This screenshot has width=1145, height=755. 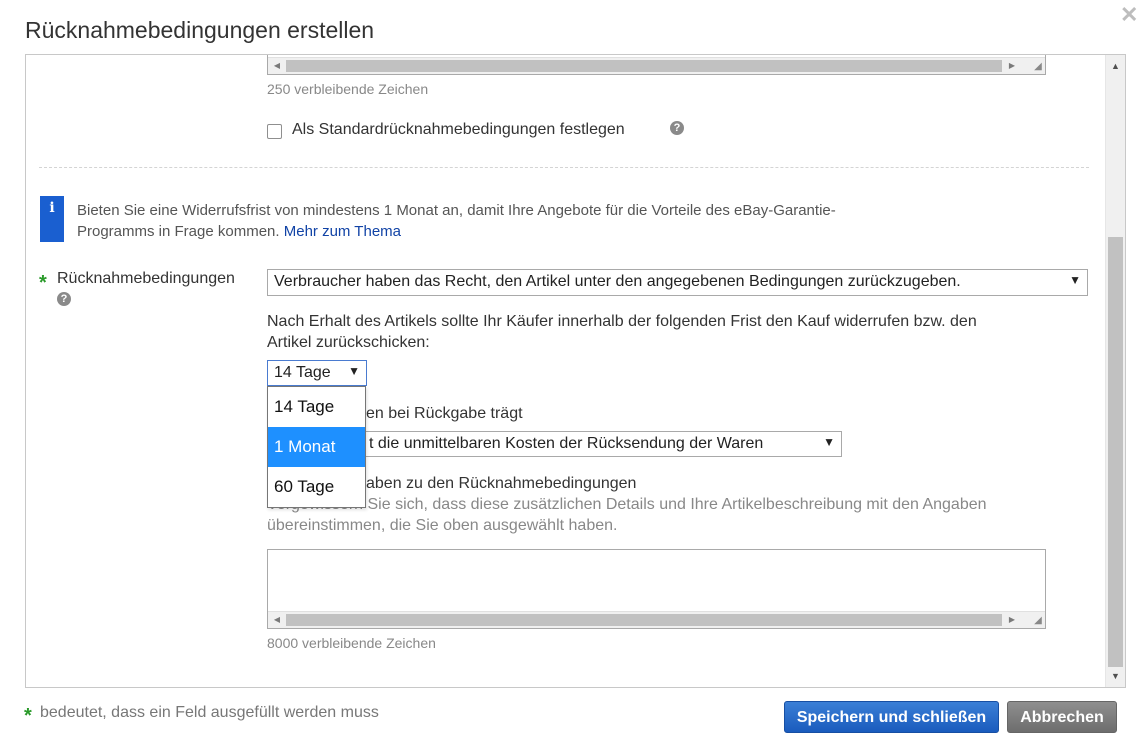 I want to click on save-and-close-button: Speichern und schließen, so click(x=891, y=717).